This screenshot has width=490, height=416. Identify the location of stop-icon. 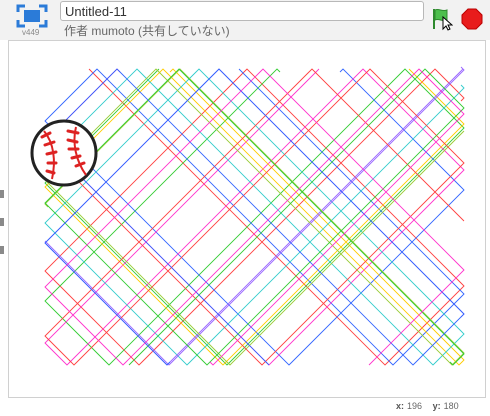
(472, 19).